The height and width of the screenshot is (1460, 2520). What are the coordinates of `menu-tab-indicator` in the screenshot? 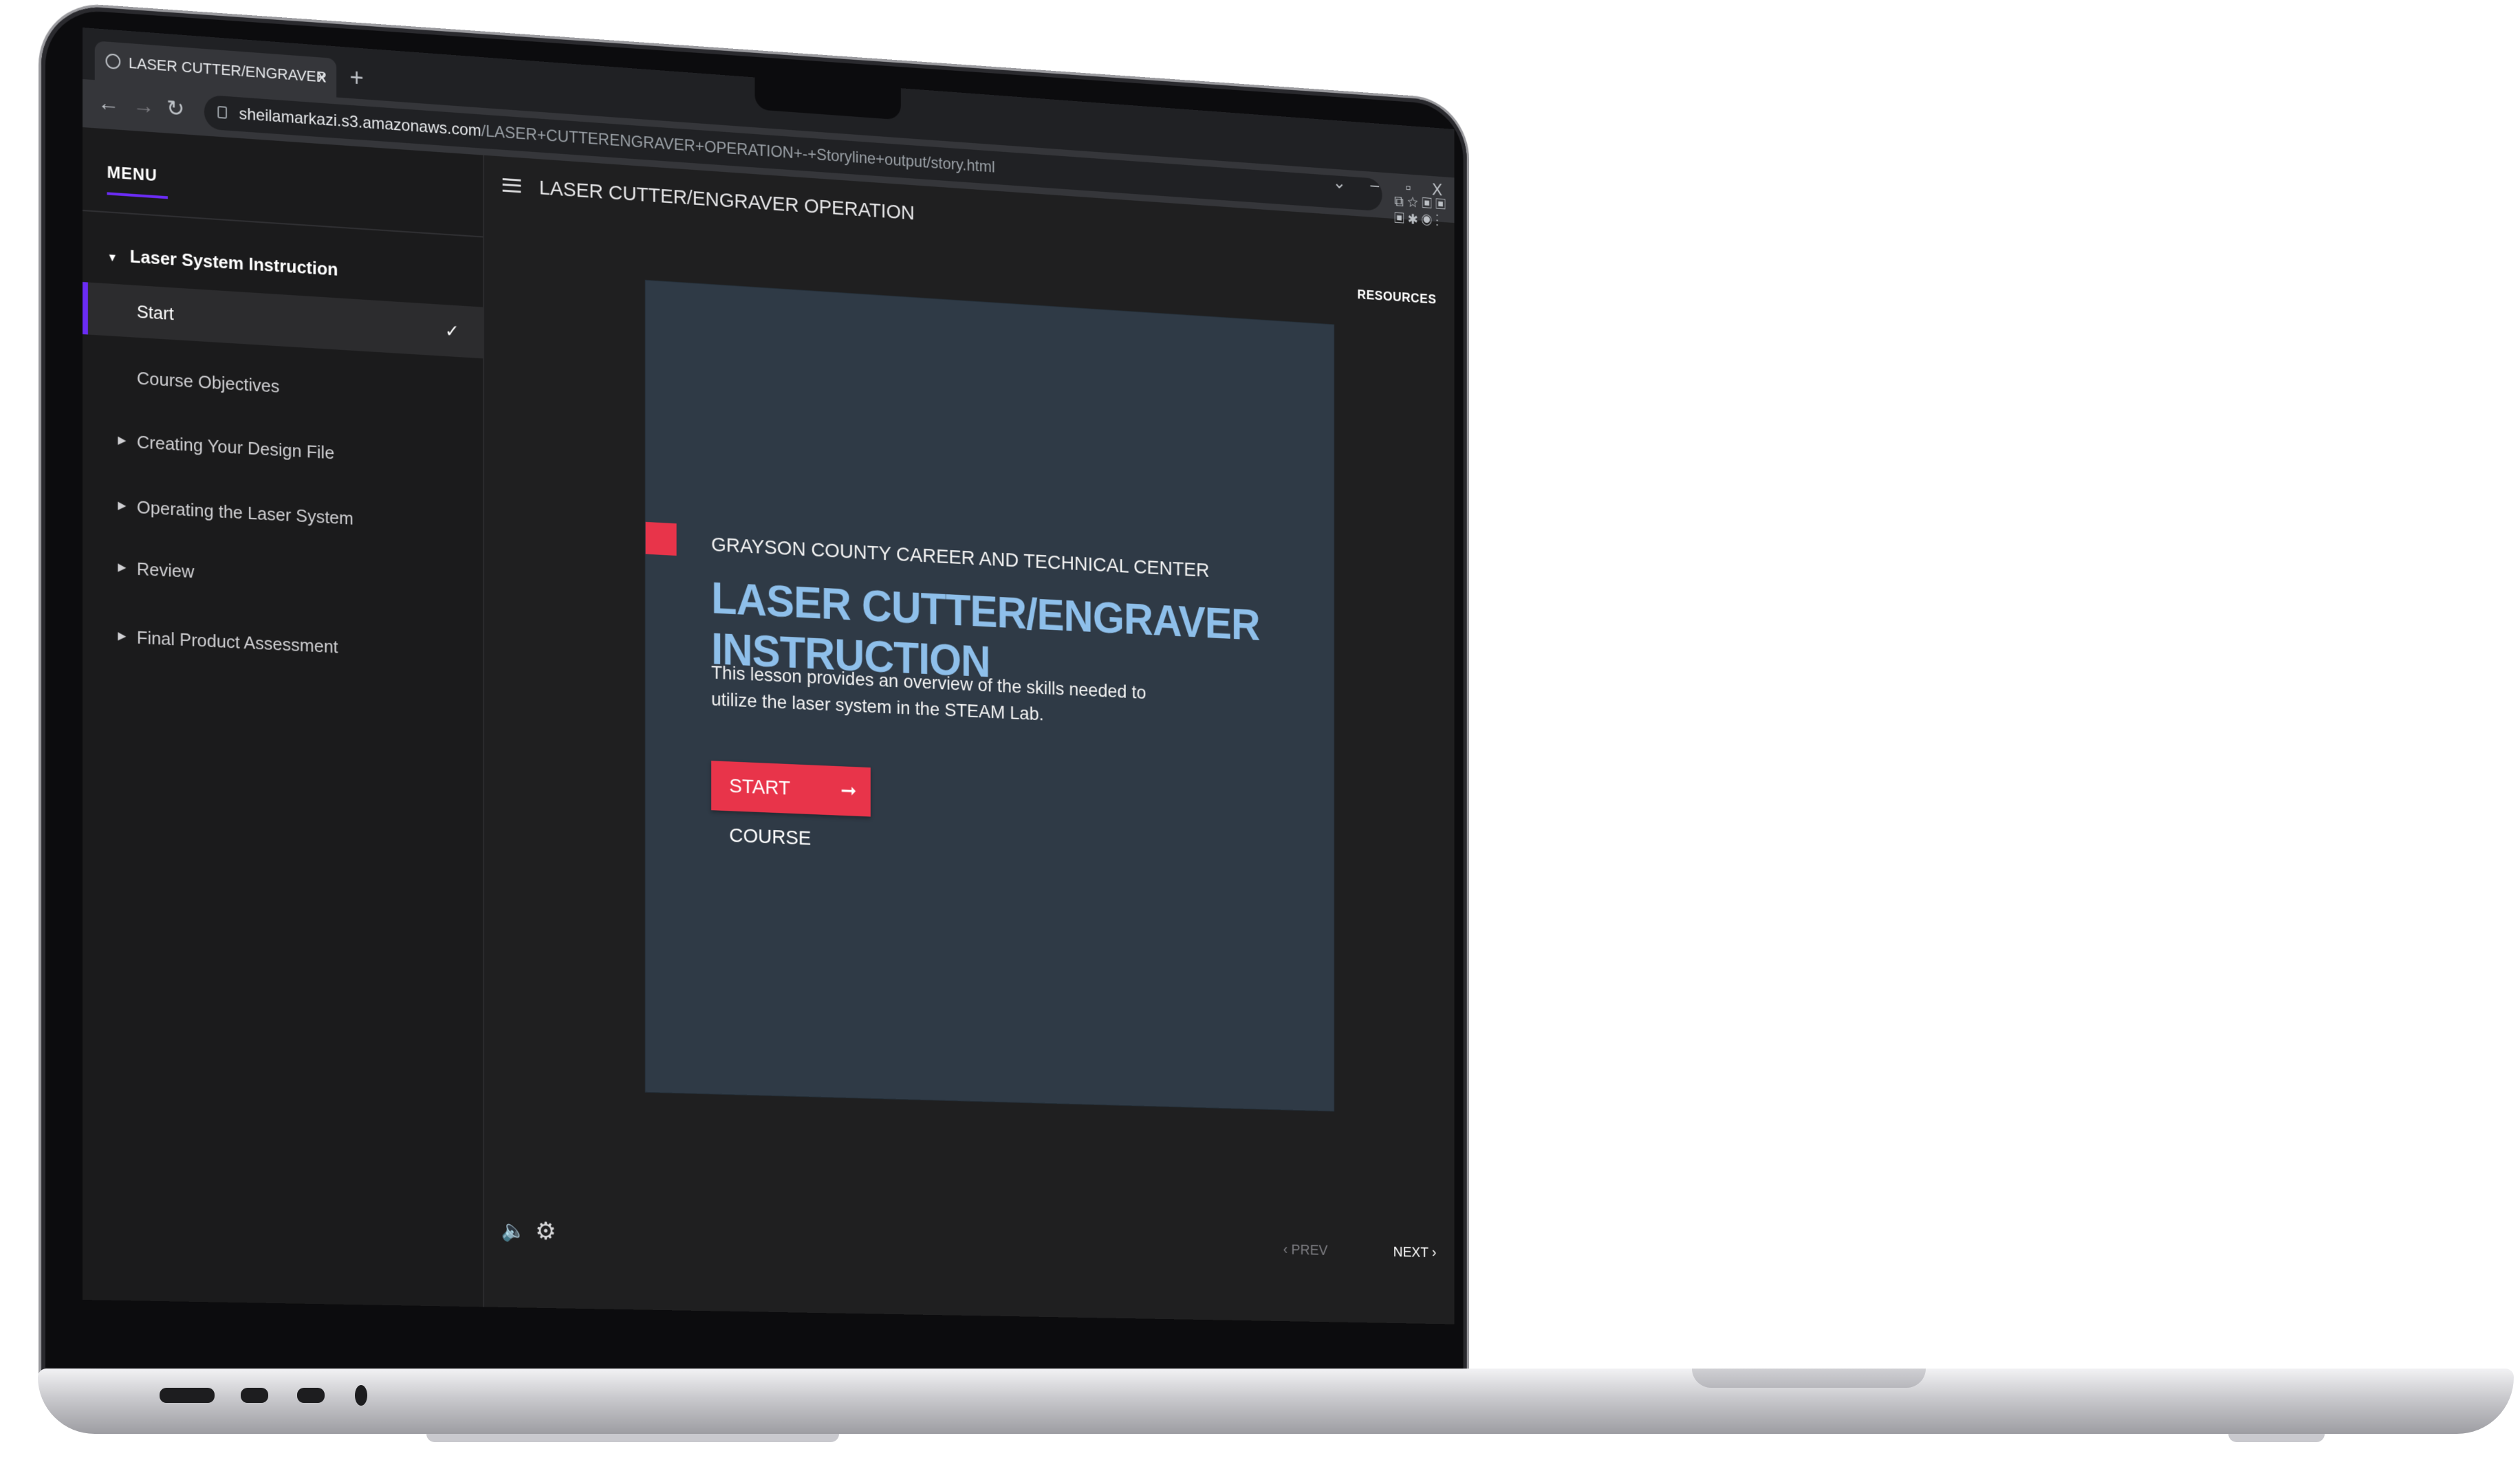 It's located at (137, 196).